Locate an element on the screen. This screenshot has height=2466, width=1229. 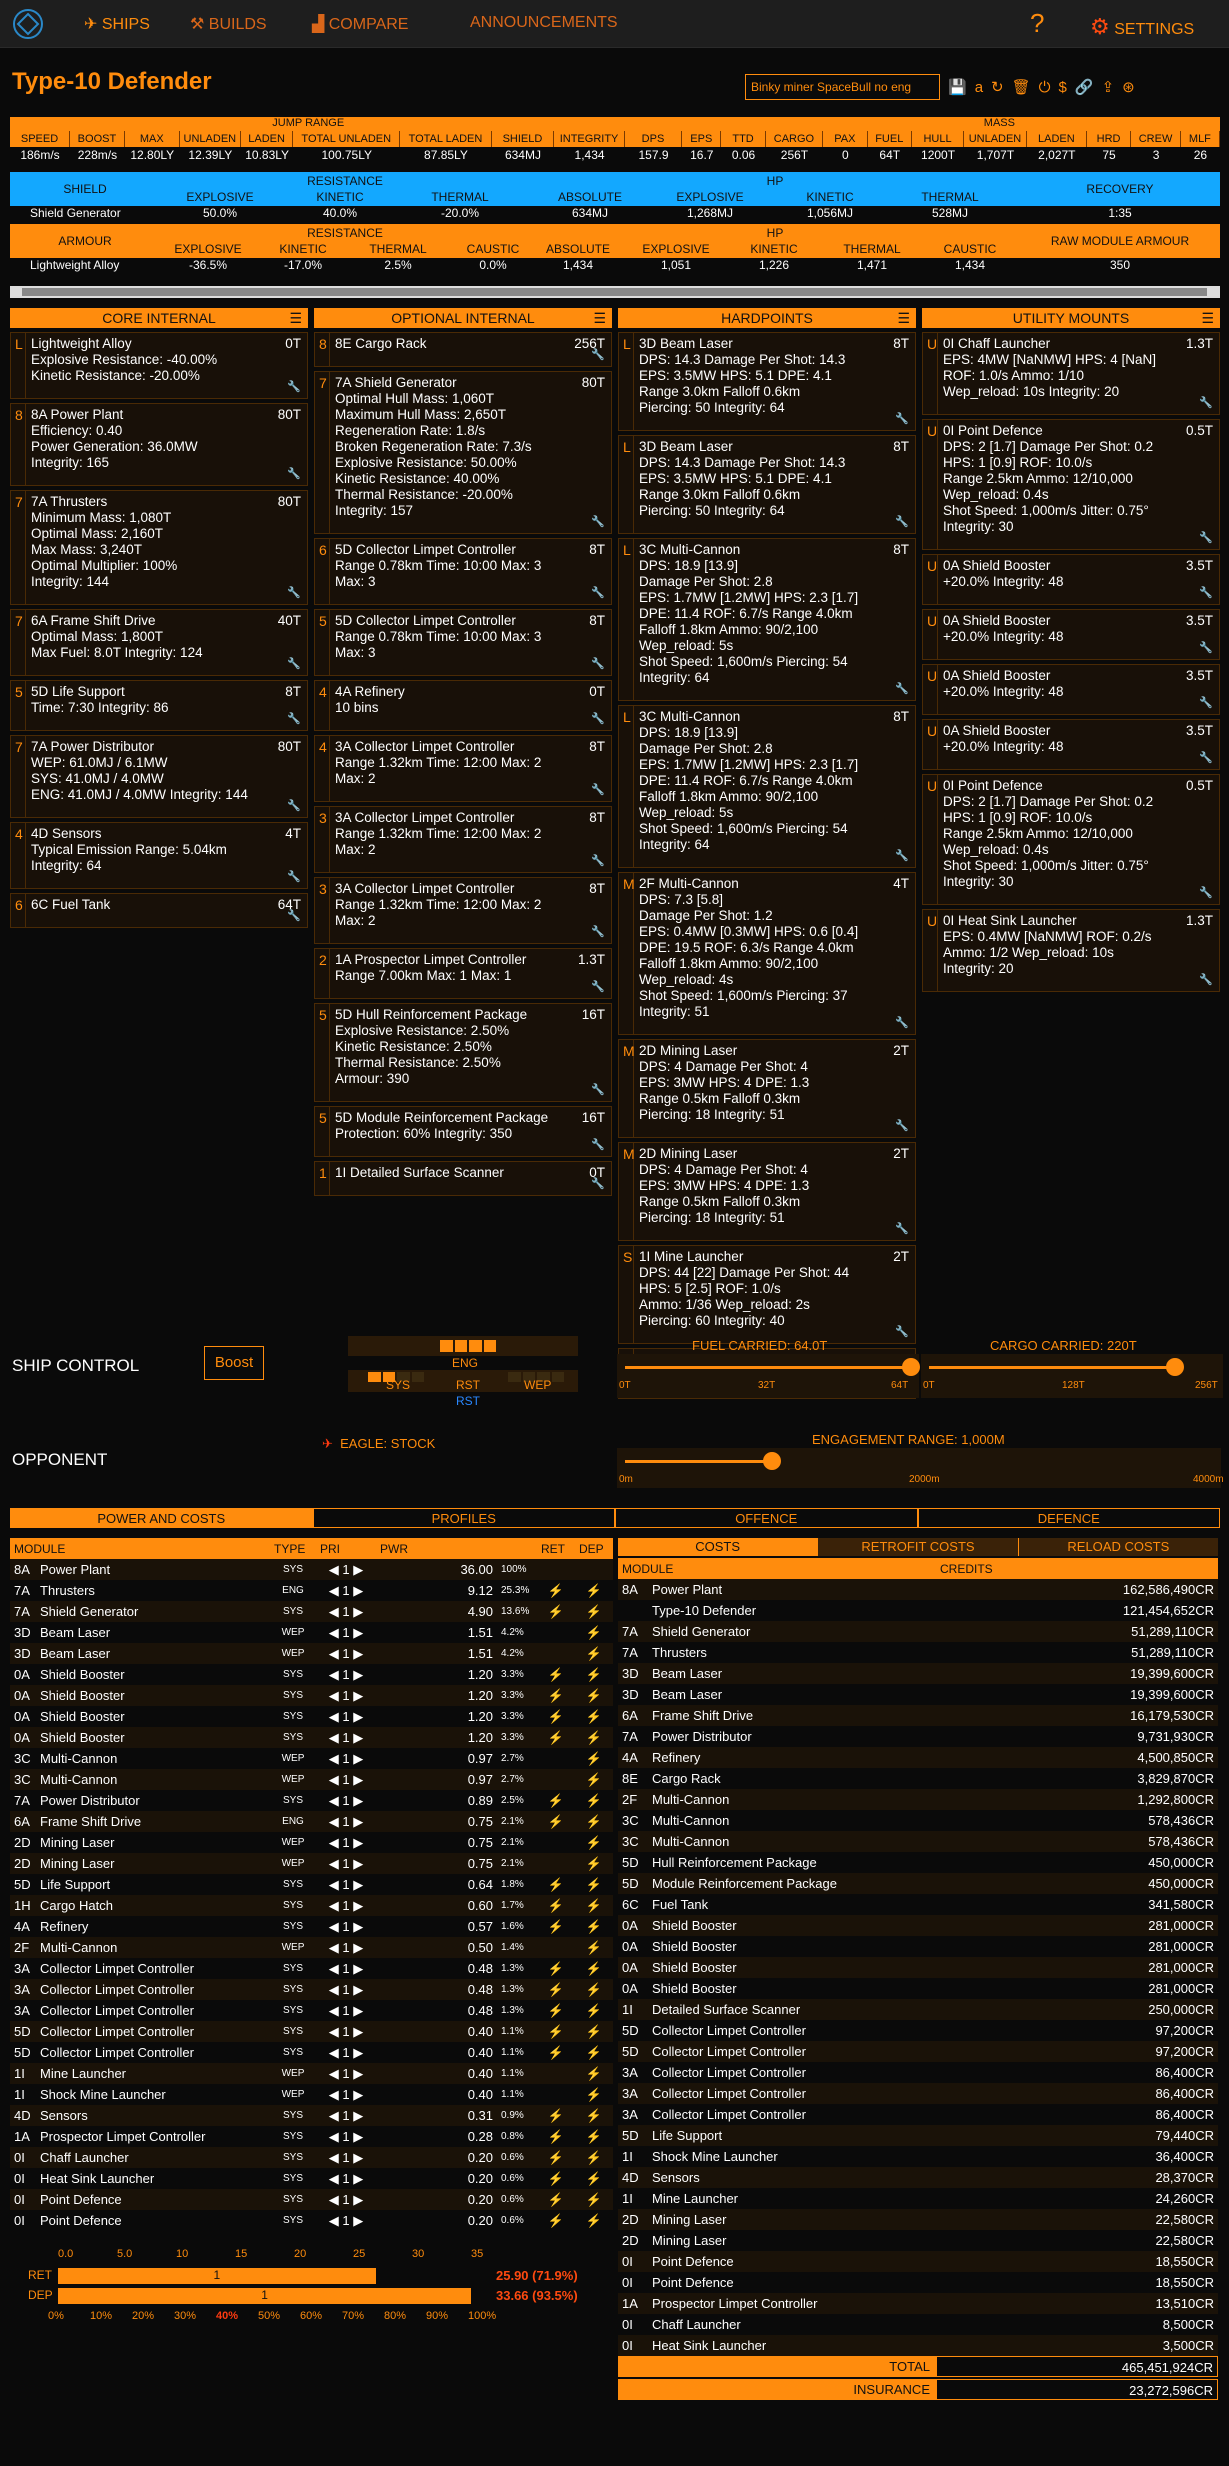
cost-row: Type-10 Defender 121,454,652CR is located at coordinates (918, 1610).